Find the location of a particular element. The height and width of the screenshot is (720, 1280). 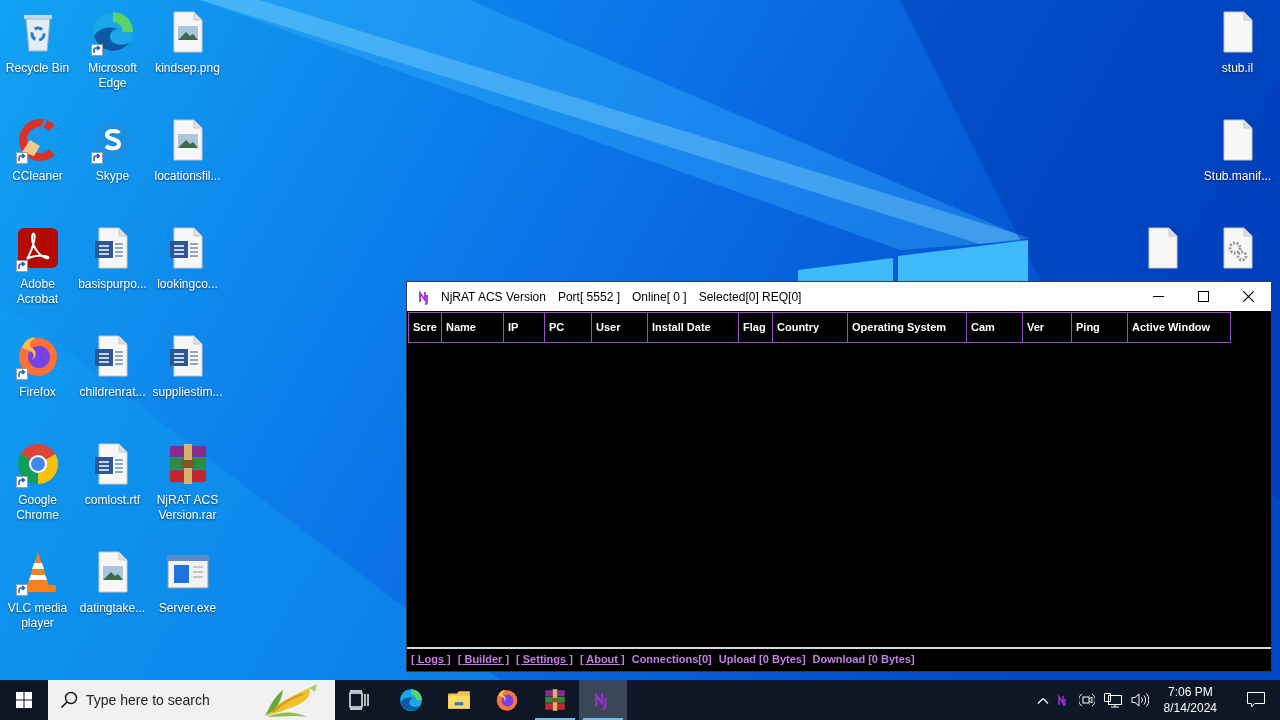

footer-link: [ Settings ] is located at coordinates (544, 659).